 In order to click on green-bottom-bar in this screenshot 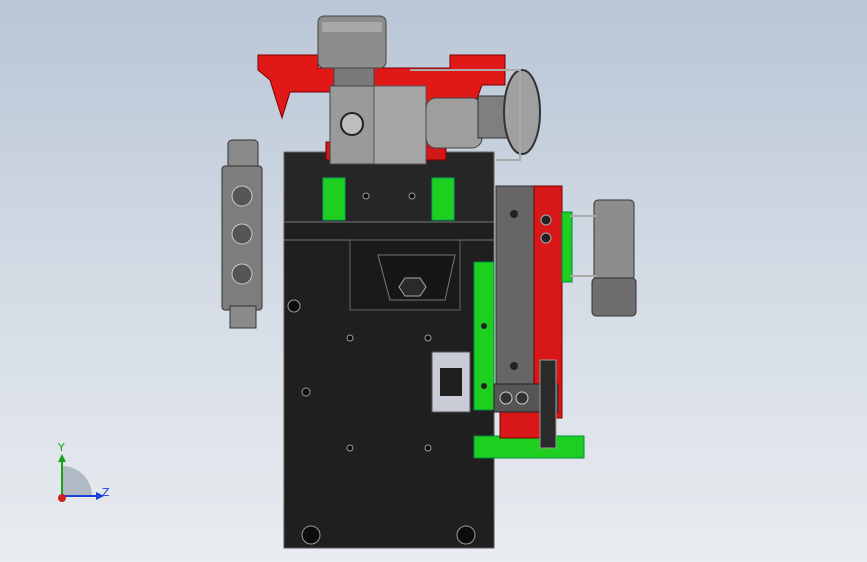, I will do `click(529, 447)`.